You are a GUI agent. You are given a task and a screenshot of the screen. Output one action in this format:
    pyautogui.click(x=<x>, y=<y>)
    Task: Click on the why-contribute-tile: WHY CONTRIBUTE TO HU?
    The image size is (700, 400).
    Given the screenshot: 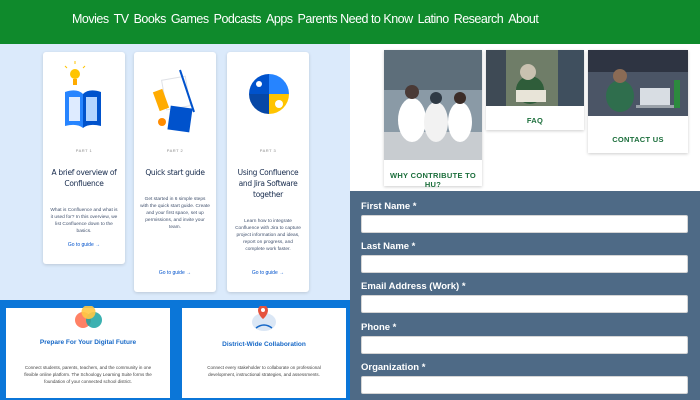 What is the action you would take?
    pyautogui.click(x=433, y=119)
    